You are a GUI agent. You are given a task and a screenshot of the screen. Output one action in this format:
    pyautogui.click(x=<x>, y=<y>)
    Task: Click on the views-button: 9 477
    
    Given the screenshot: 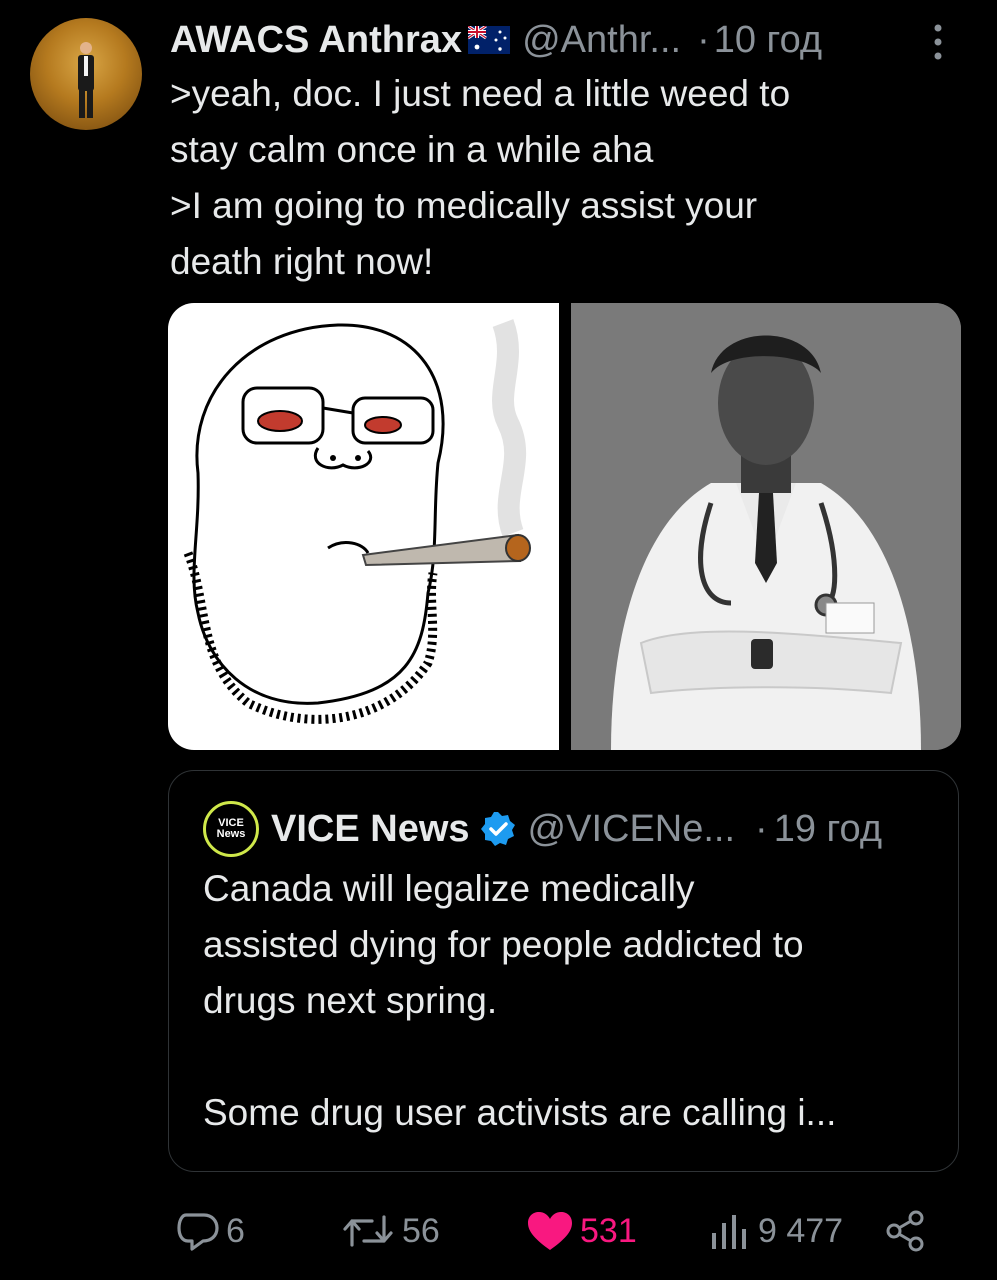 What is the action you would take?
    pyautogui.click(x=775, y=1231)
    